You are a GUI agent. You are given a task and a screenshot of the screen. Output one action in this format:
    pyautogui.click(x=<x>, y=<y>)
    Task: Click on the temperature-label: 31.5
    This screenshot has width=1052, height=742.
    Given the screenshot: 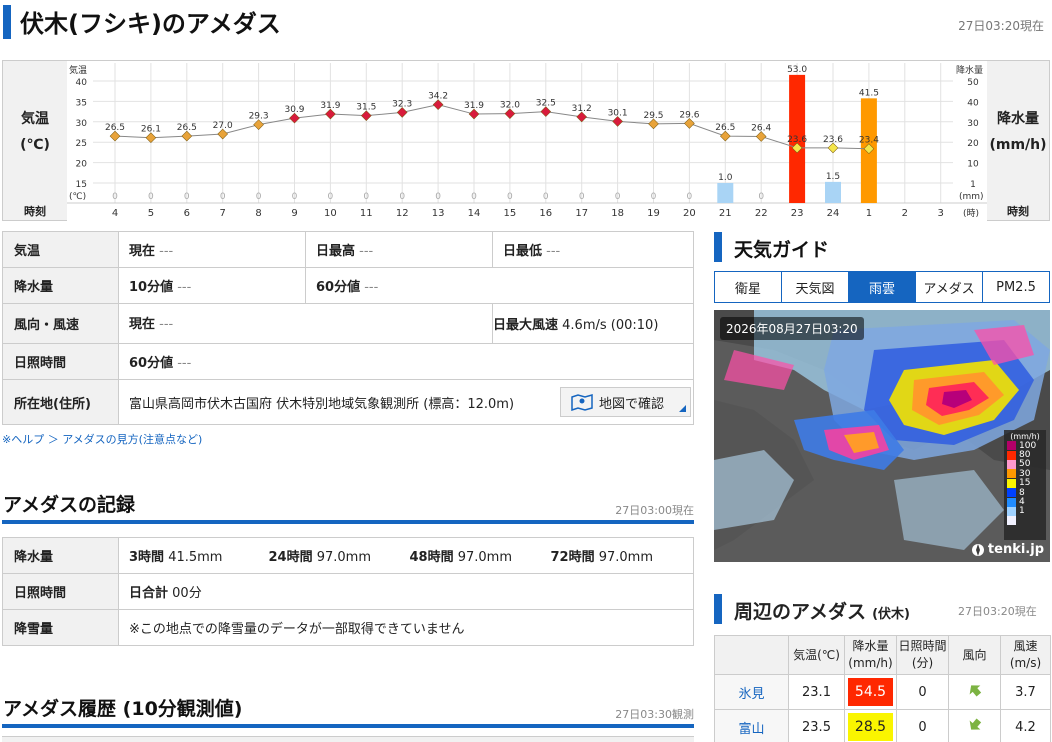 What is the action you would take?
    pyautogui.click(x=366, y=108)
    